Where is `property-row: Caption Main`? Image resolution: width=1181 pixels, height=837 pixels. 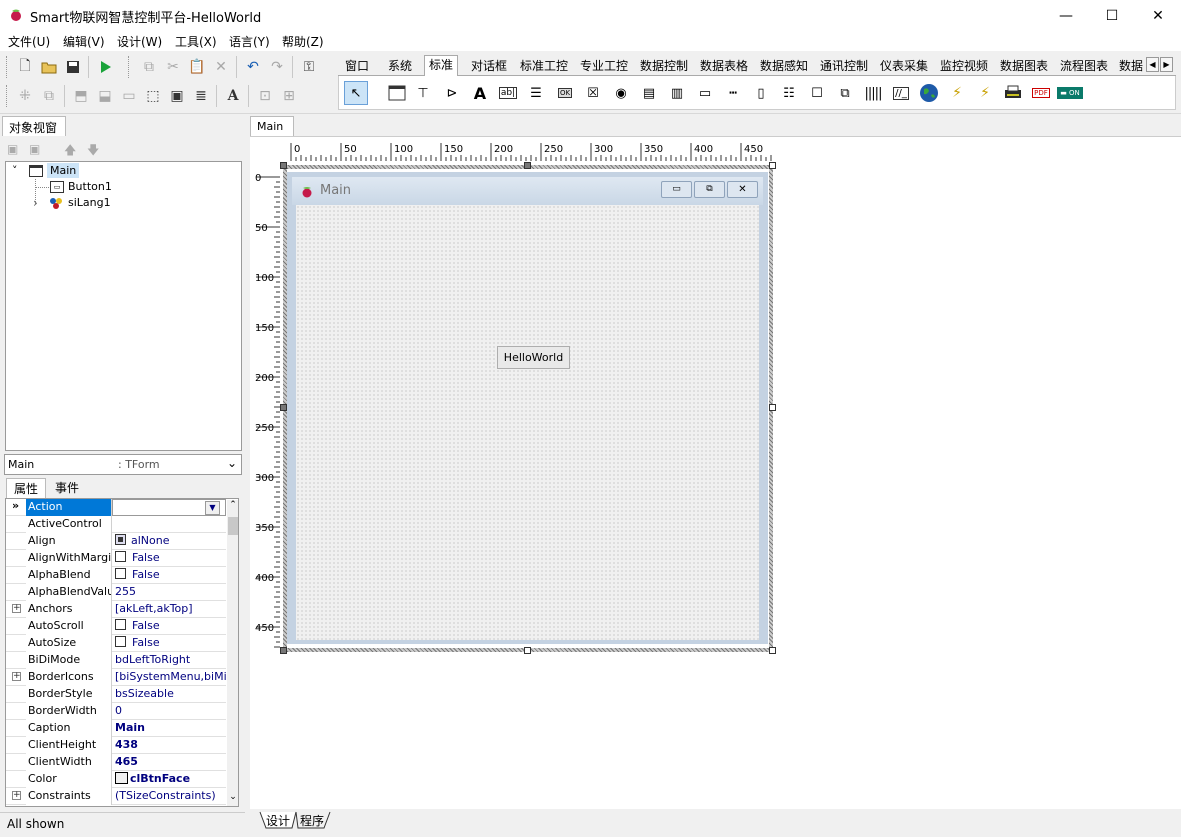 property-row: Caption Main is located at coordinates (116, 728).